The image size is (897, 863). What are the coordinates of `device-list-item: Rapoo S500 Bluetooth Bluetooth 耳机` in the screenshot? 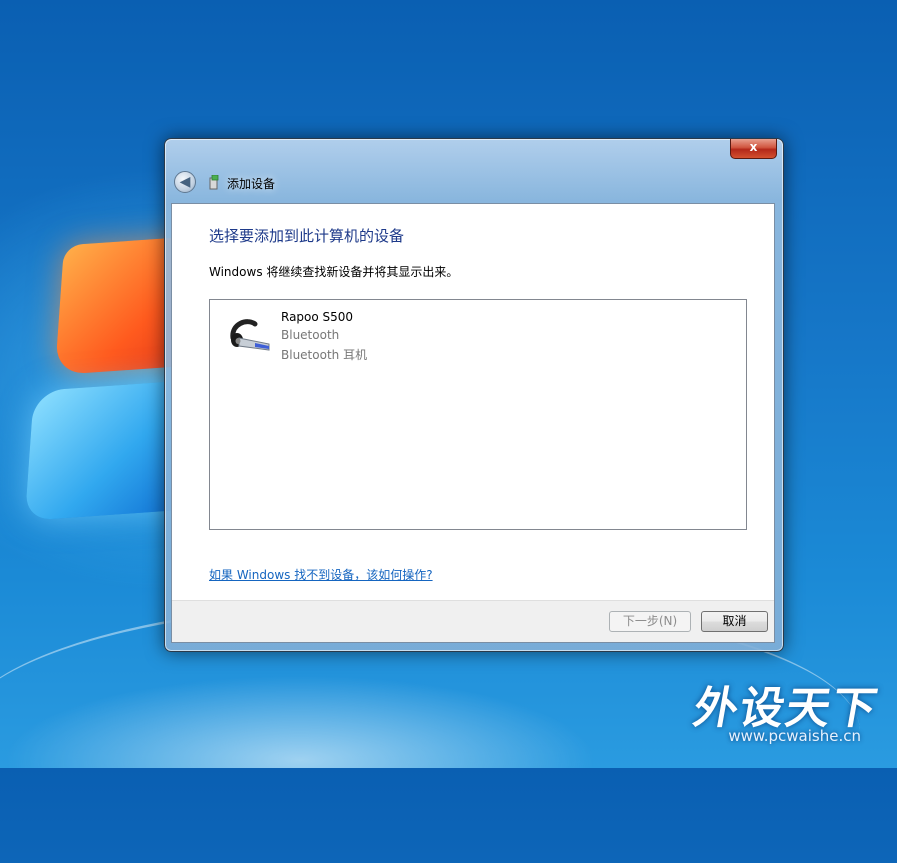 It's located at (325, 336).